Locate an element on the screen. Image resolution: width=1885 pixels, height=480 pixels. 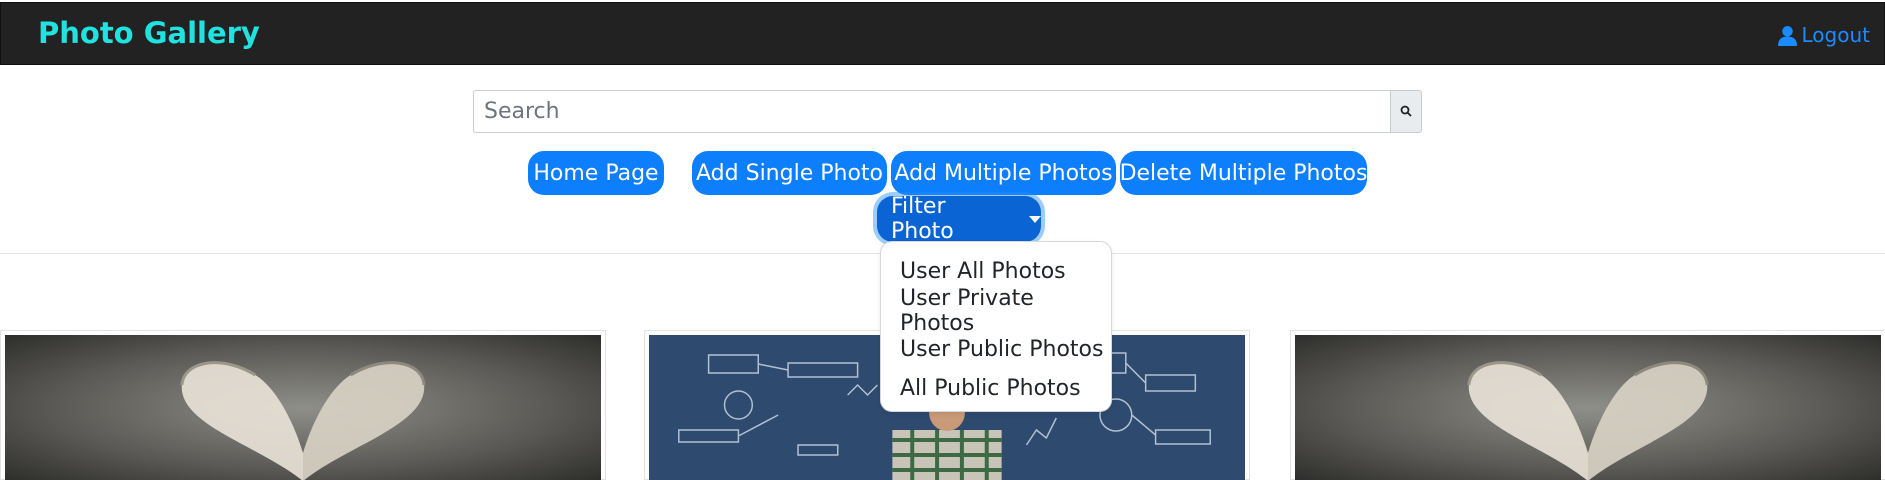
search-bar is located at coordinates (947, 111).